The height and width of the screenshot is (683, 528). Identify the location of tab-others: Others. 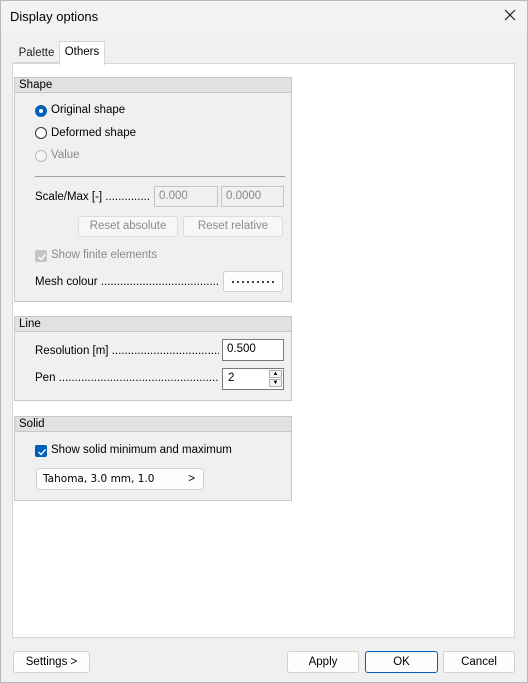
(82, 53).